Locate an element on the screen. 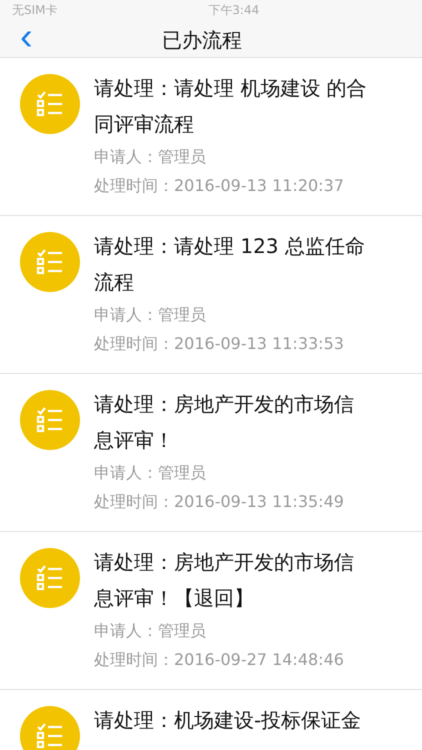 The image size is (422, 750). item-title: 请处理：房地产开发的市场信 息评审！ is located at coordinates (224, 422).